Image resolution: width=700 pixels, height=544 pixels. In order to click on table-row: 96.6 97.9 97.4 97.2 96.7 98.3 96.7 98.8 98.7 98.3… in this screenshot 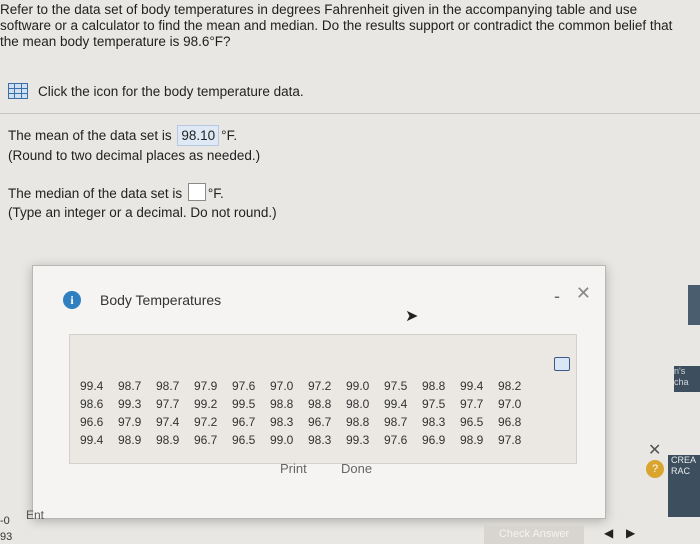, I will do `click(308, 424)`.